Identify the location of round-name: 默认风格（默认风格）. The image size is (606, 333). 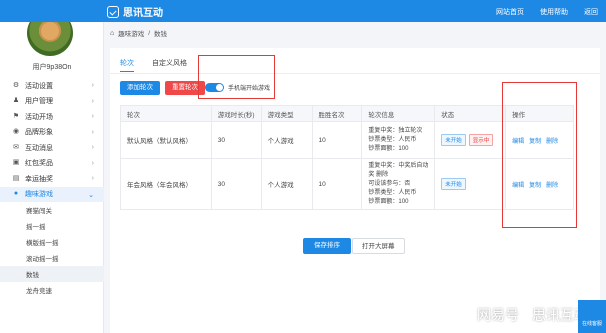
(166, 140).